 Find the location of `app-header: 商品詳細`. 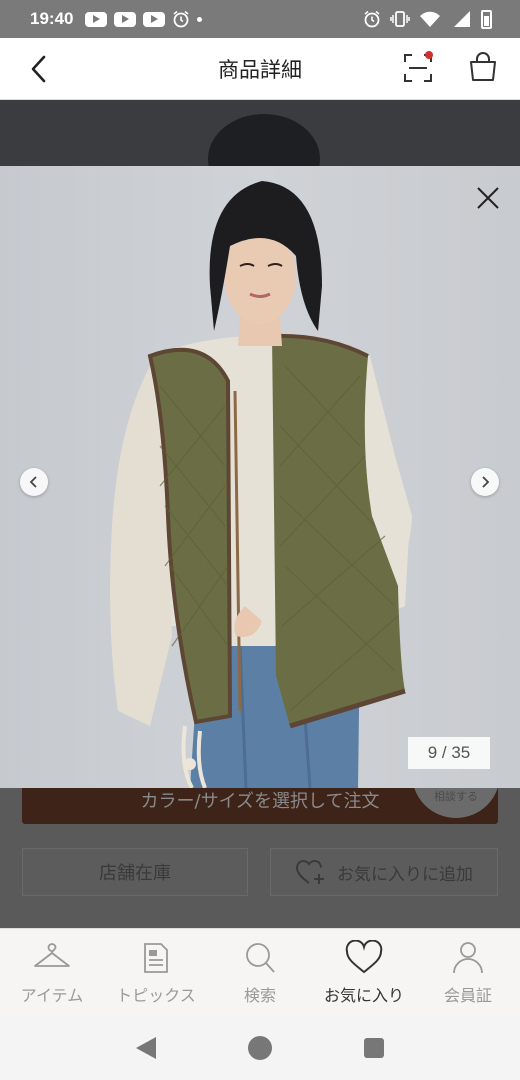

app-header: 商品詳細 is located at coordinates (260, 69).